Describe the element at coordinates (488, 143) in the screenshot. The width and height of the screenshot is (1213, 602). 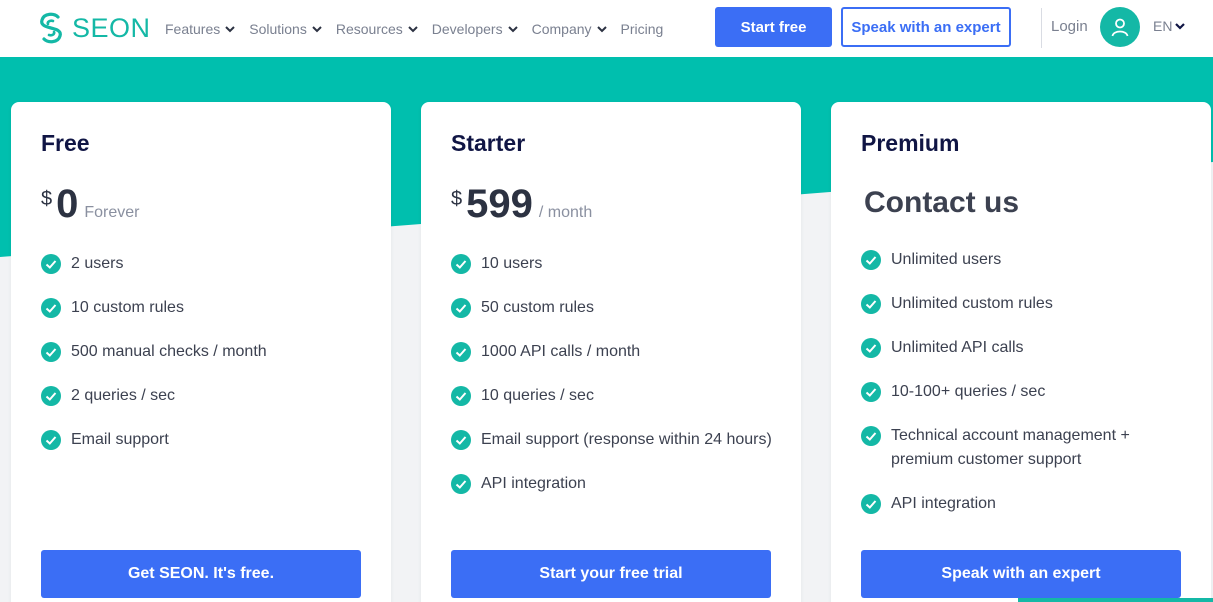
I see `plan-name: Starter` at that location.